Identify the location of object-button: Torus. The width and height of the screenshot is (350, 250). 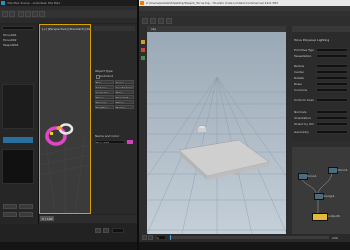
(104, 97).